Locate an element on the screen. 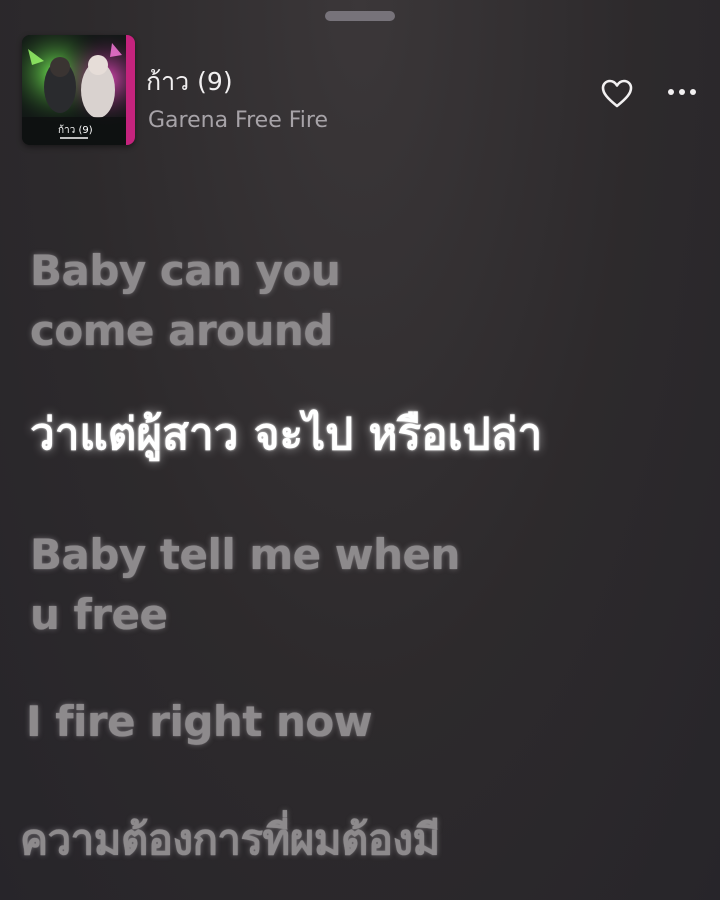  lyric-text: u free is located at coordinates (99, 614).